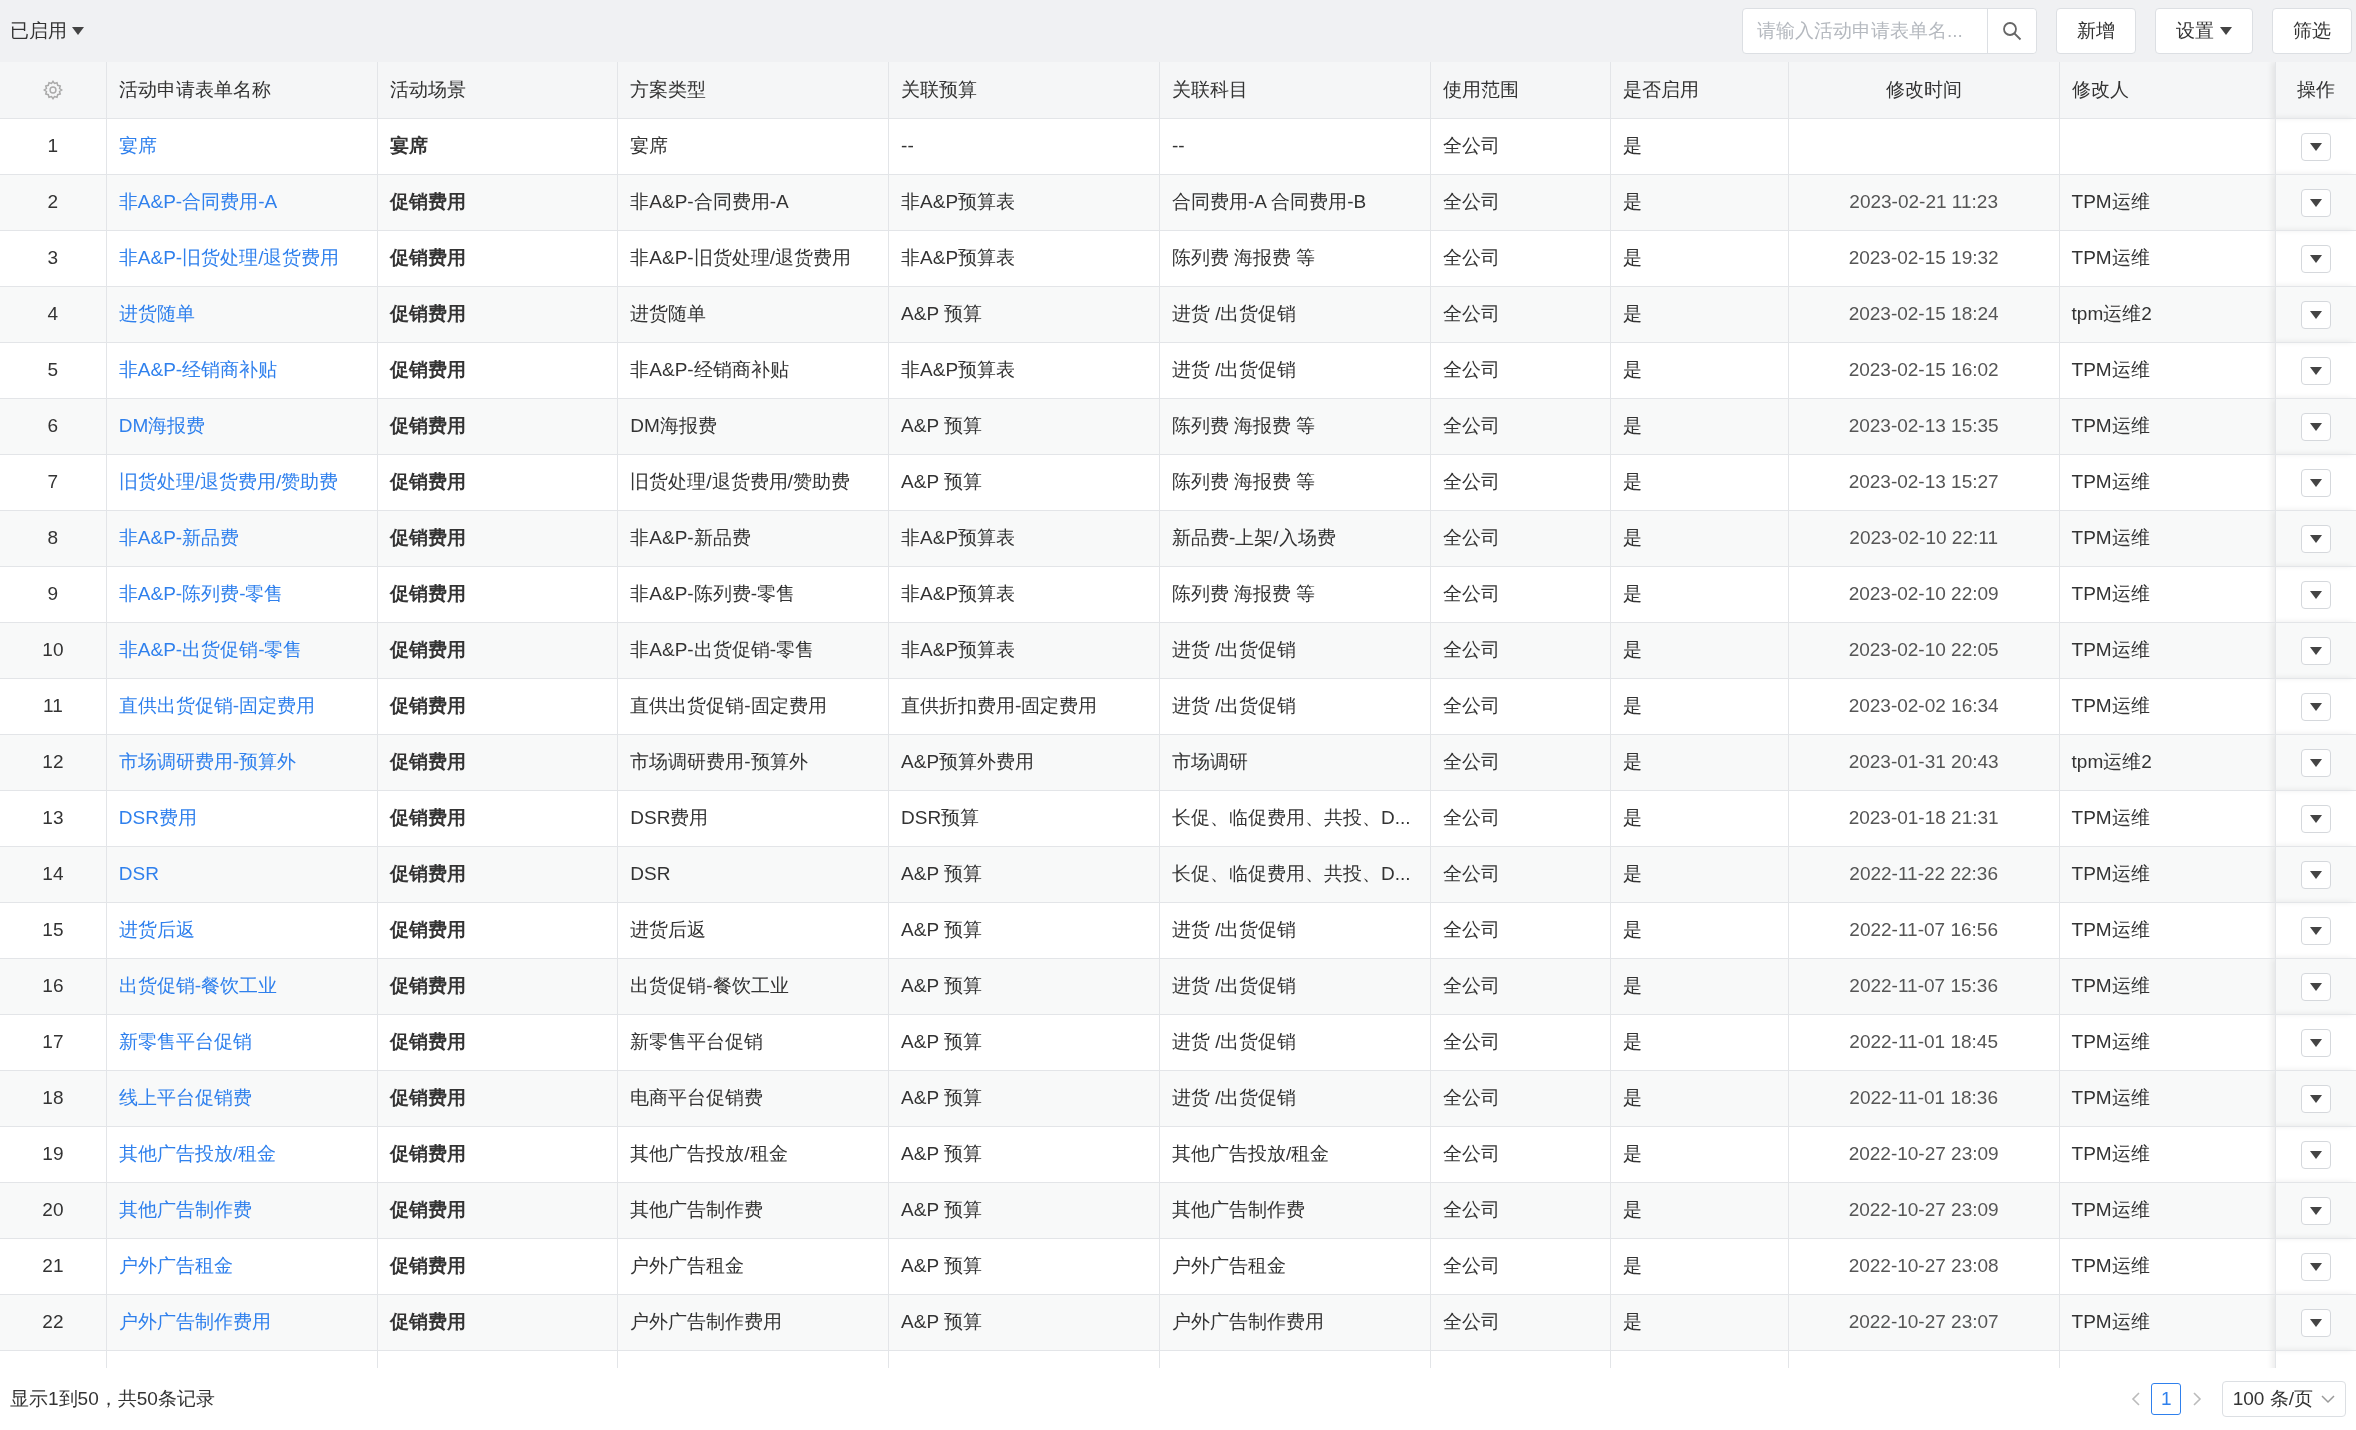 The width and height of the screenshot is (2356, 1430). What do you see at coordinates (668, 89) in the screenshot?
I see `column-header: 方案类型` at bounding box center [668, 89].